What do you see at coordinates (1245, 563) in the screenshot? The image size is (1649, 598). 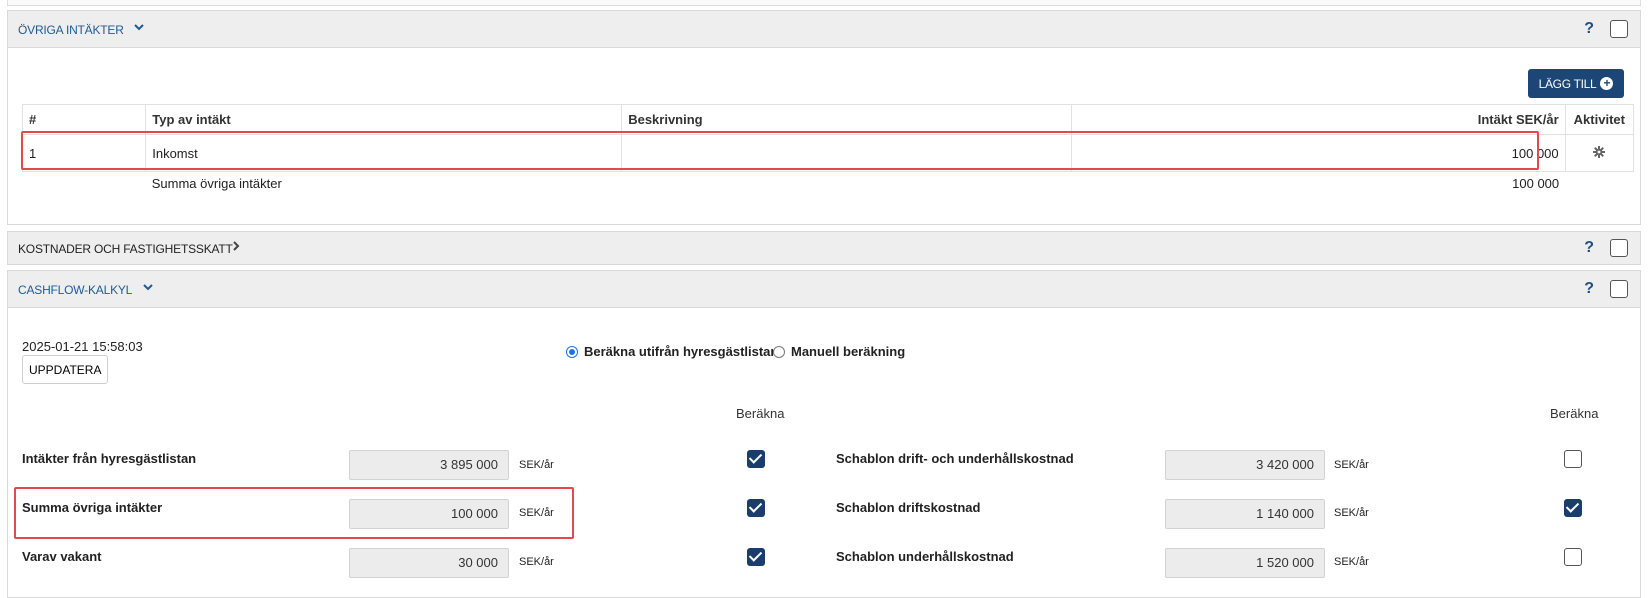 I see `right-row-value: 1 520 000` at bounding box center [1245, 563].